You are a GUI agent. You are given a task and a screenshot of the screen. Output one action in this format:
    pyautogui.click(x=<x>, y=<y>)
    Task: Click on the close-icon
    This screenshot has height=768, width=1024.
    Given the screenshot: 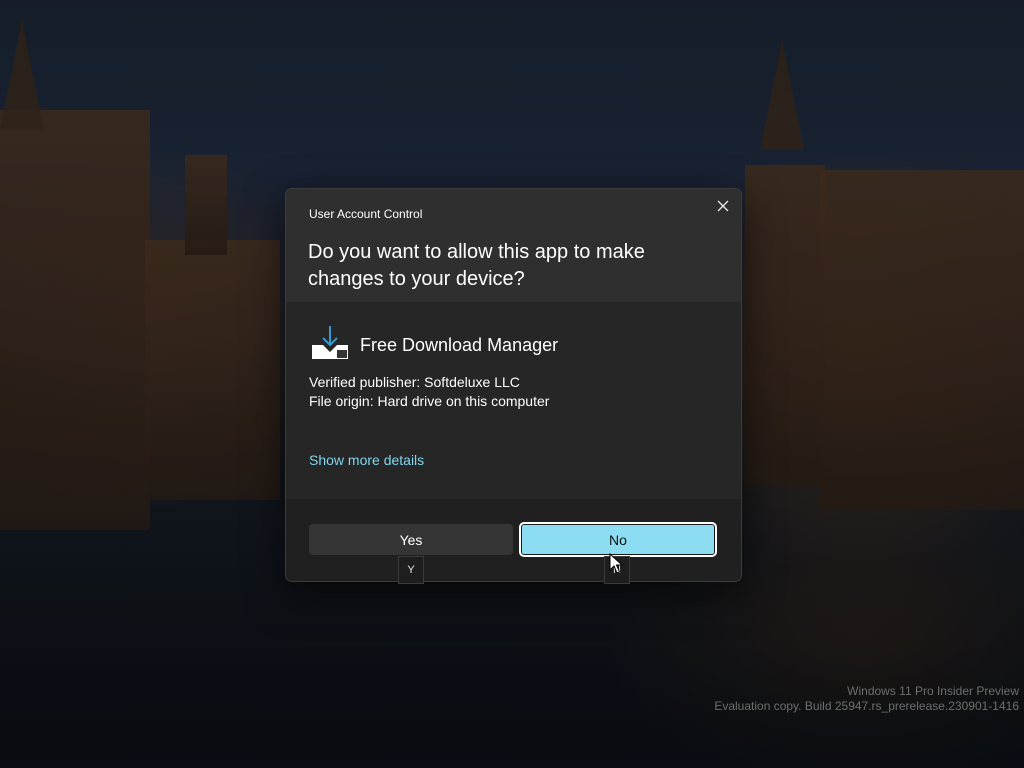 What is the action you would take?
    pyautogui.click(x=723, y=206)
    